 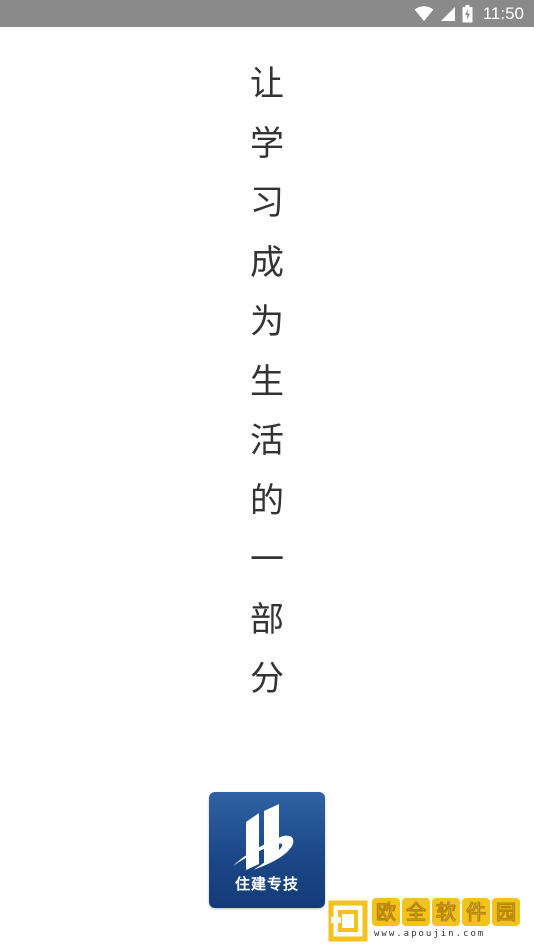 I want to click on status-icons: 11:50, so click(x=469, y=13).